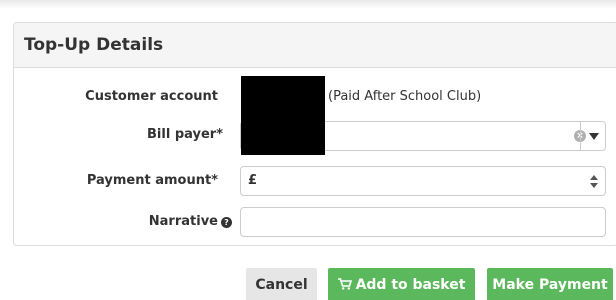  I want to click on cancel-button: Cancel, so click(281, 284).